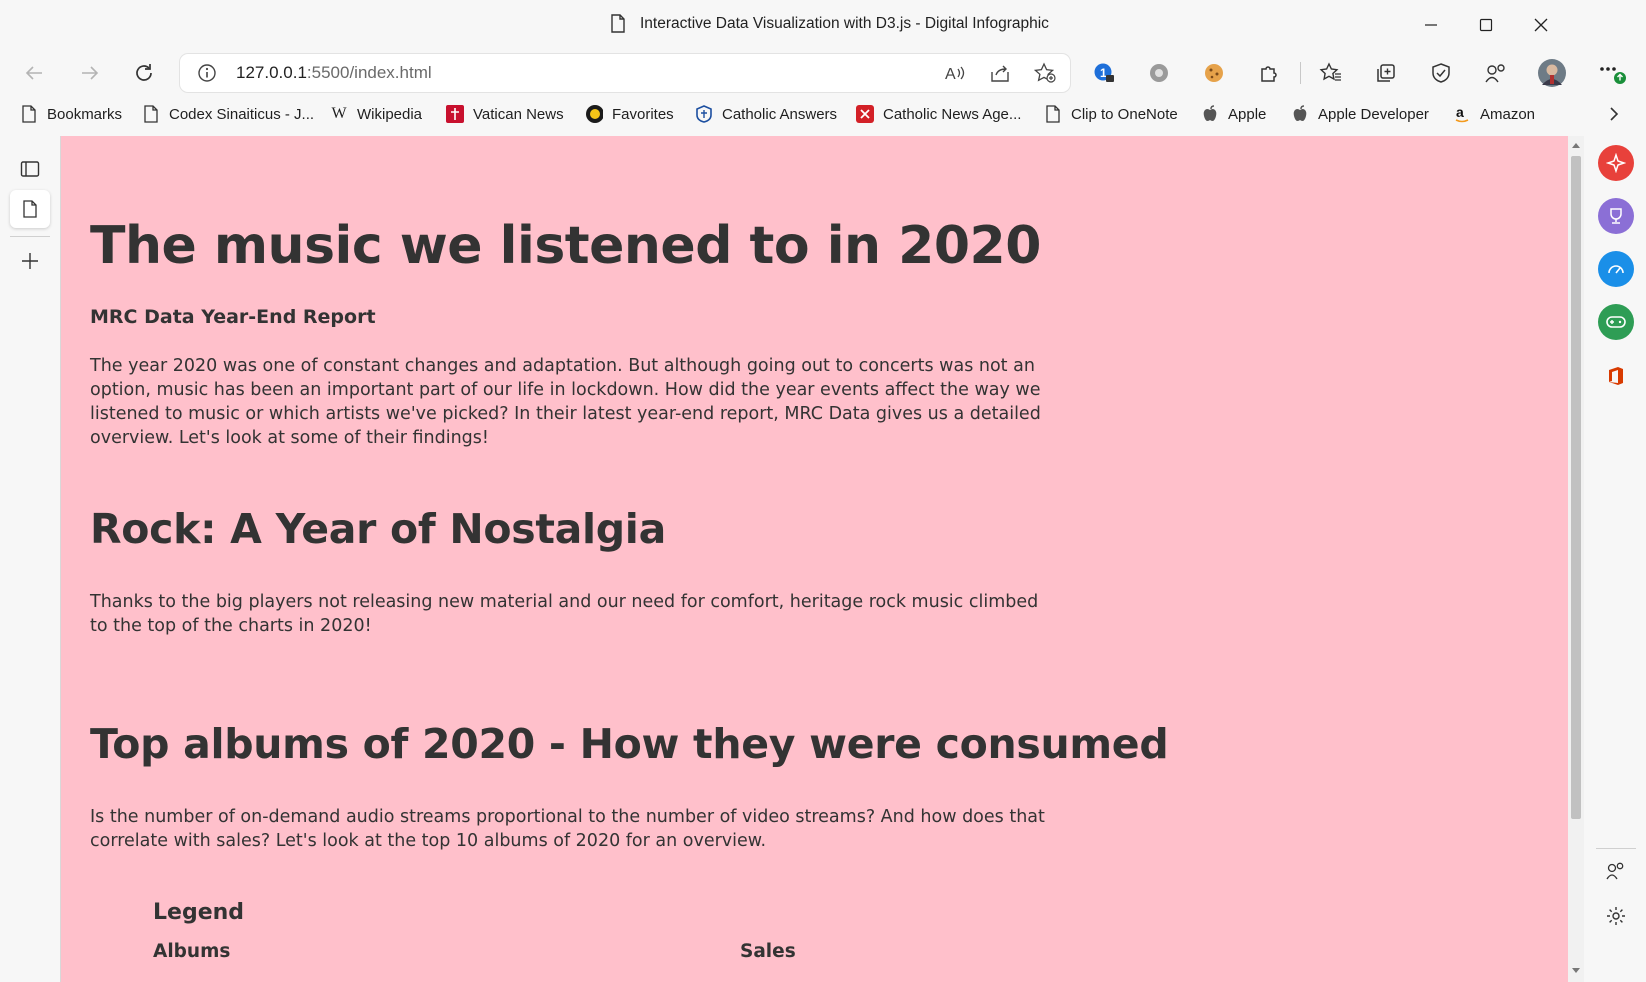 This screenshot has width=1646, height=982. Describe the element at coordinates (271, 72) in the screenshot. I see `url-host: 127.0.0.1` at that location.